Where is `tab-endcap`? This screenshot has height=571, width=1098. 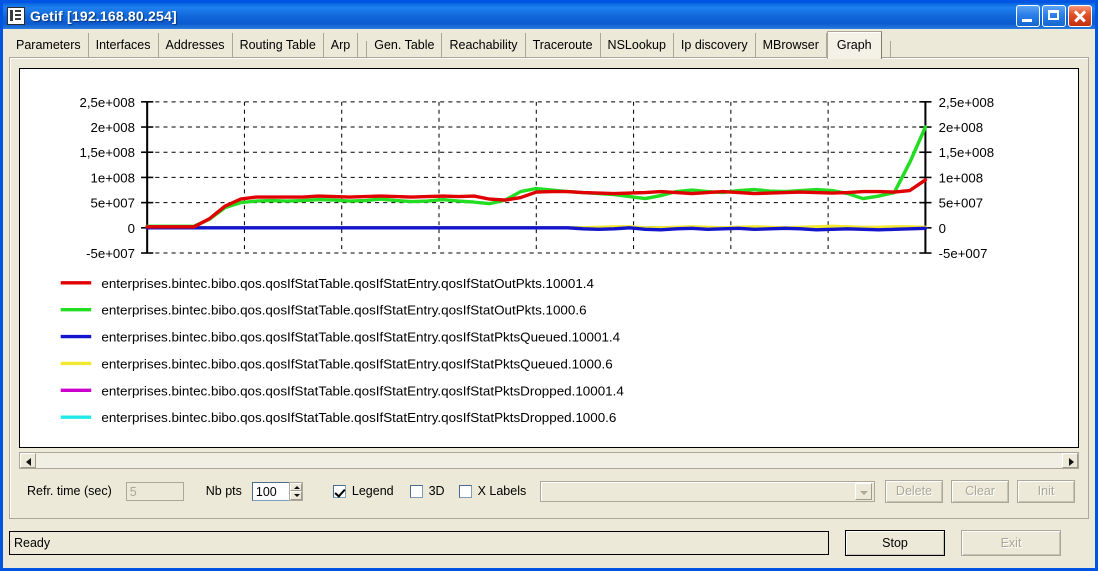
tab-endcap is located at coordinates (886, 49).